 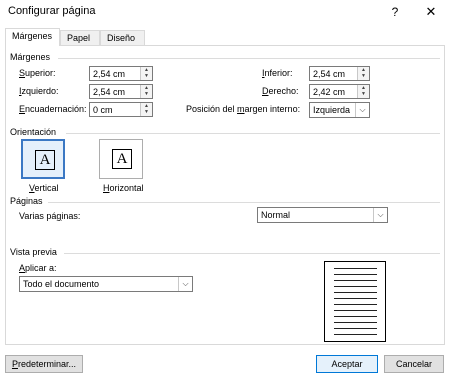 I want to click on tab-margenes: Márgenes, so click(x=32, y=37).